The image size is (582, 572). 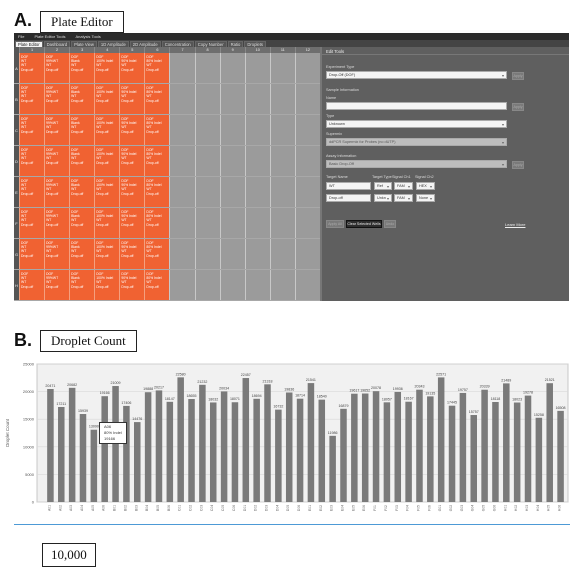 What do you see at coordinates (282, 285) in the screenshot?
I see `well-H11` at bounding box center [282, 285].